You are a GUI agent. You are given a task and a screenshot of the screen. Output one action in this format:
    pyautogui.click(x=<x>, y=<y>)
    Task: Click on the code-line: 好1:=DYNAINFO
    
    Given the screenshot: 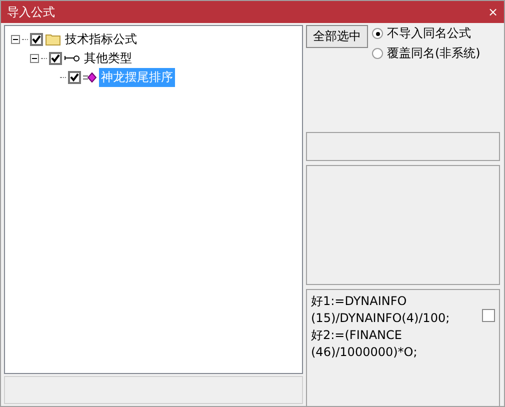 What is the action you would take?
    pyautogui.click(x=359, y=301)
    